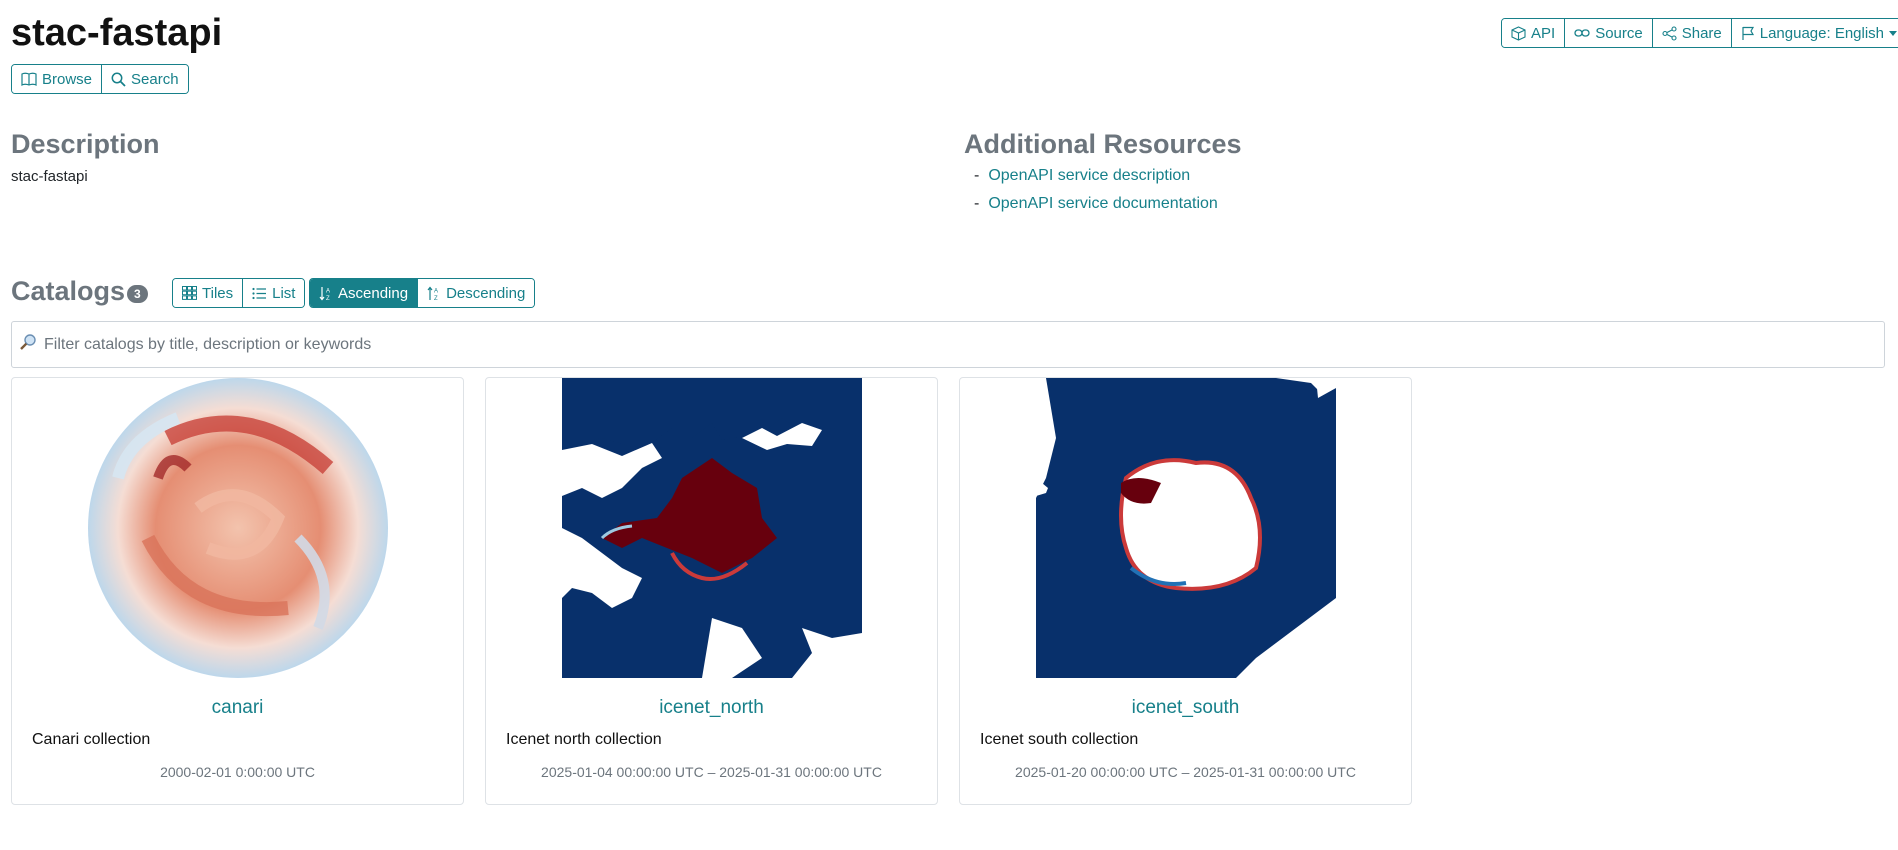 The image size is (1898, 850). I want to click on catalog-description: Canari collection, so click(91, 739).